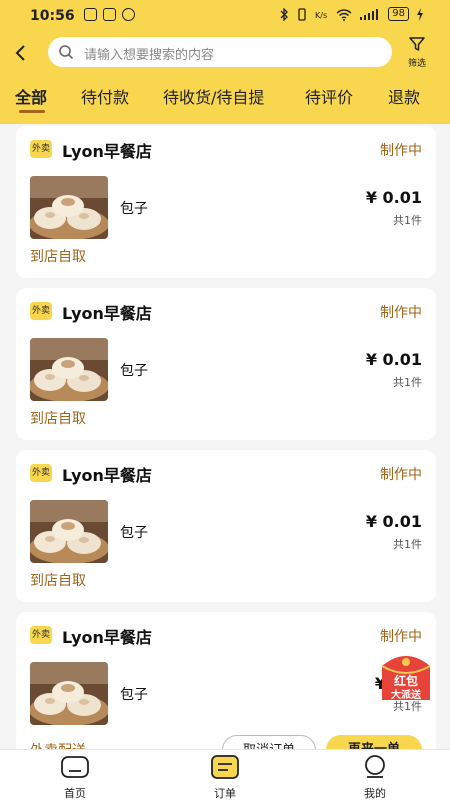  Describe the element at coordinates (398, 14) in the screenshot. I see `battery-icon: 98` at that location.